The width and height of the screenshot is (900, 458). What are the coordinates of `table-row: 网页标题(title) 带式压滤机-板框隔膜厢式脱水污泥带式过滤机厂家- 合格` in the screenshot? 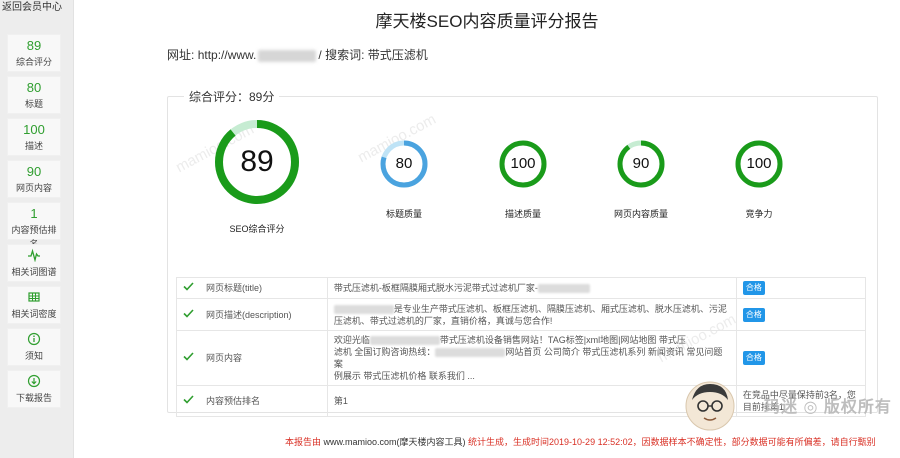 It's located at (521, 288).